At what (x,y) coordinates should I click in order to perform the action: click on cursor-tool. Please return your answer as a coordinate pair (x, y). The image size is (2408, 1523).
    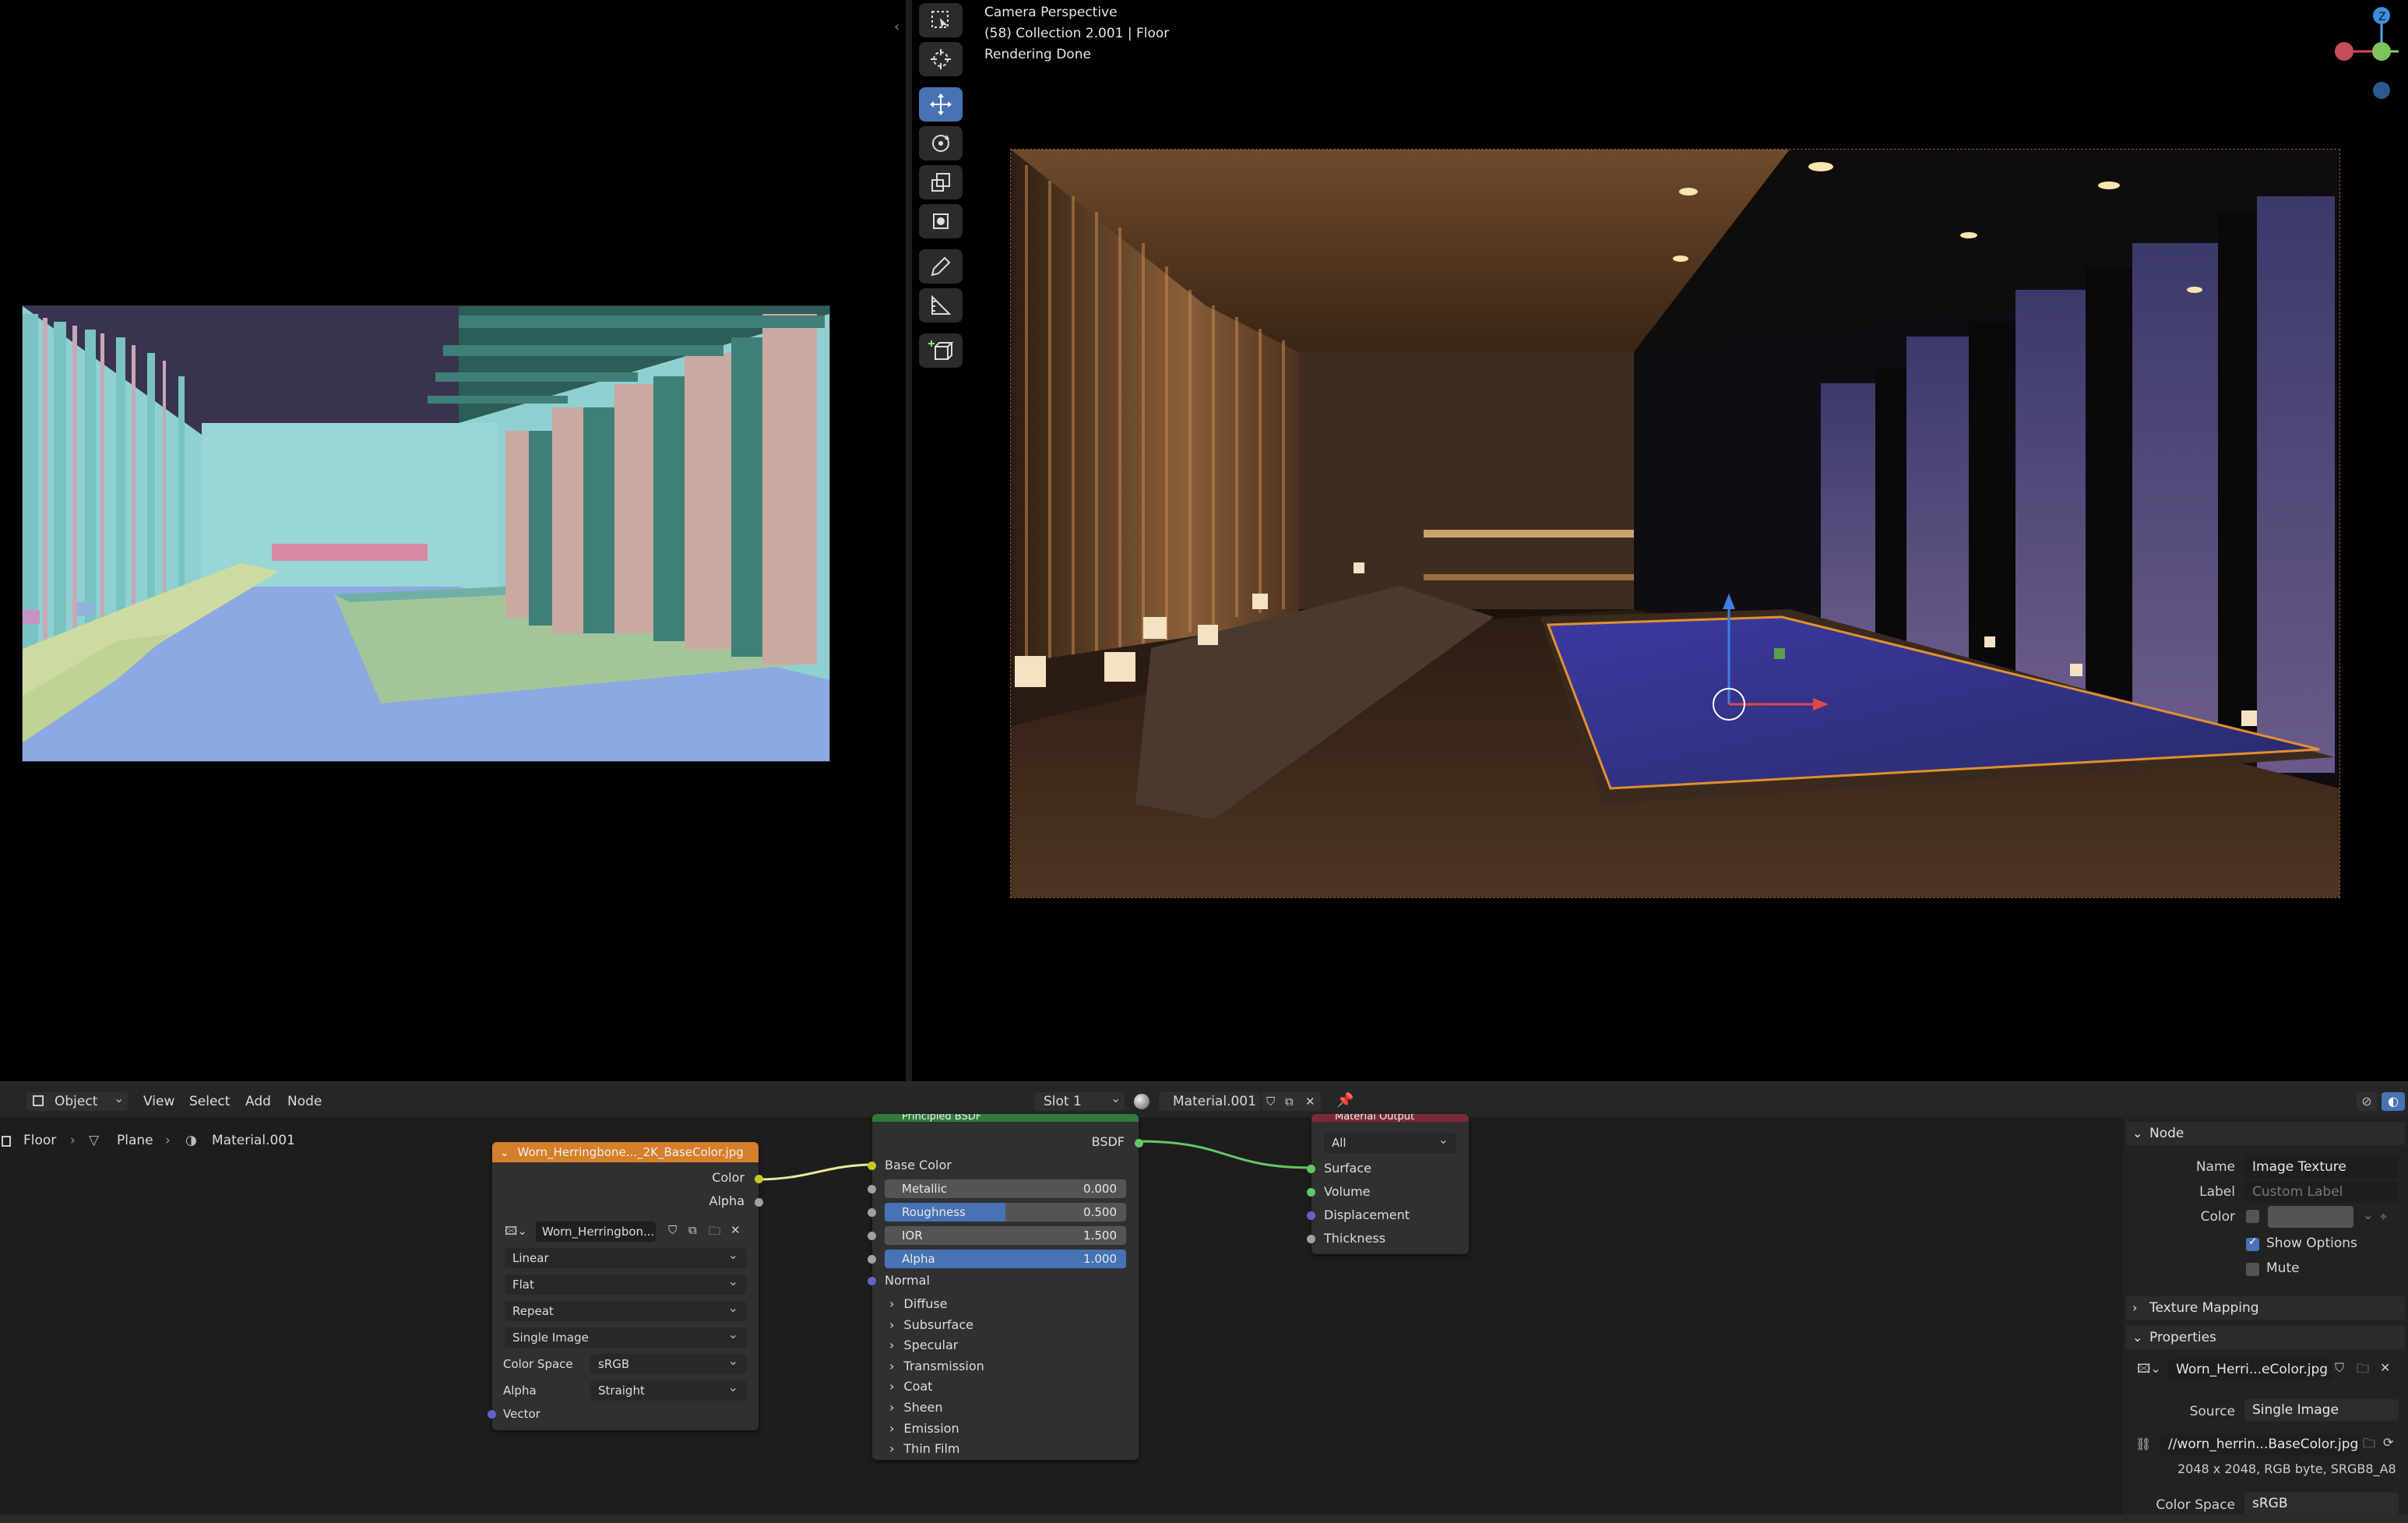
    Looking at the image, I should click on (941, 59).